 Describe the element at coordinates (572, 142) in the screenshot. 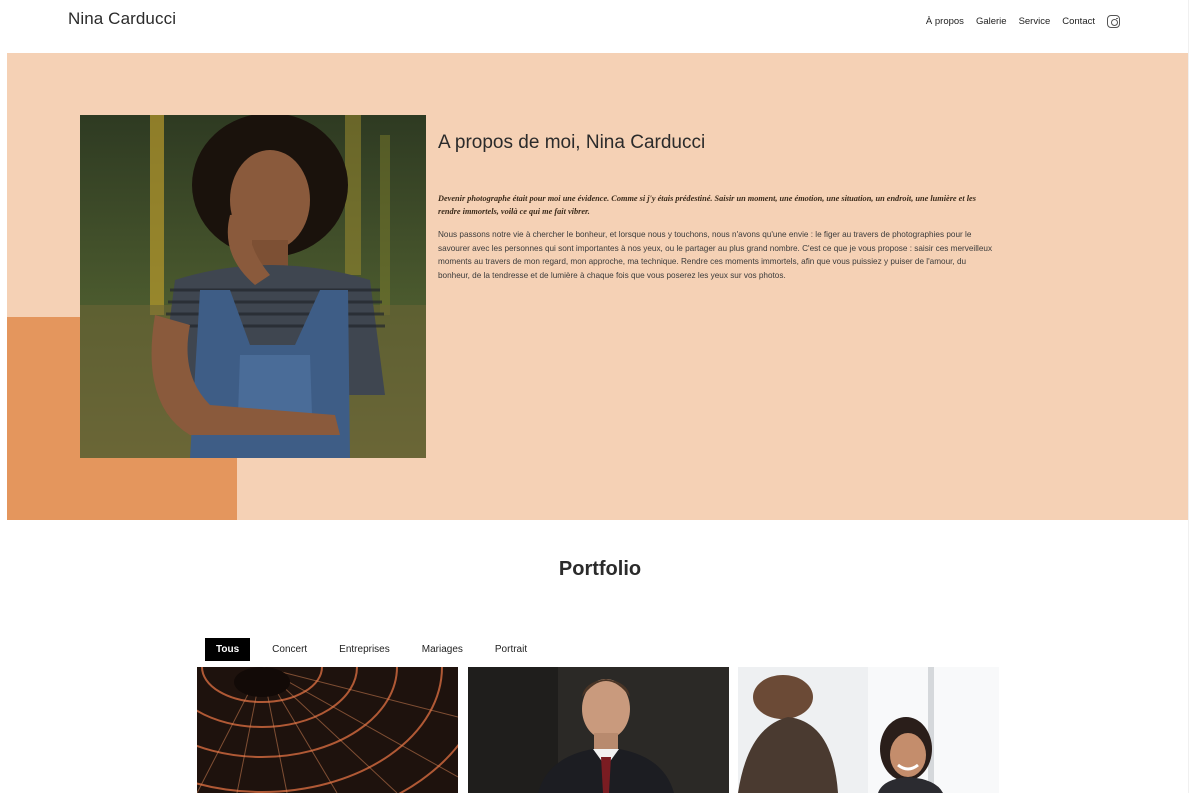

I see `about-title: A propos de moi, Nina Carducci` at that location.